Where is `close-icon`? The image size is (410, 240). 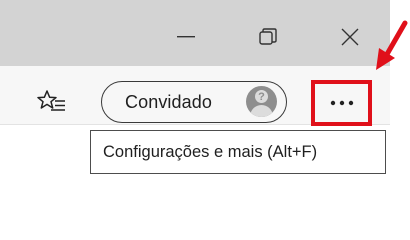
close-icon is located at coordinates (350, 37).